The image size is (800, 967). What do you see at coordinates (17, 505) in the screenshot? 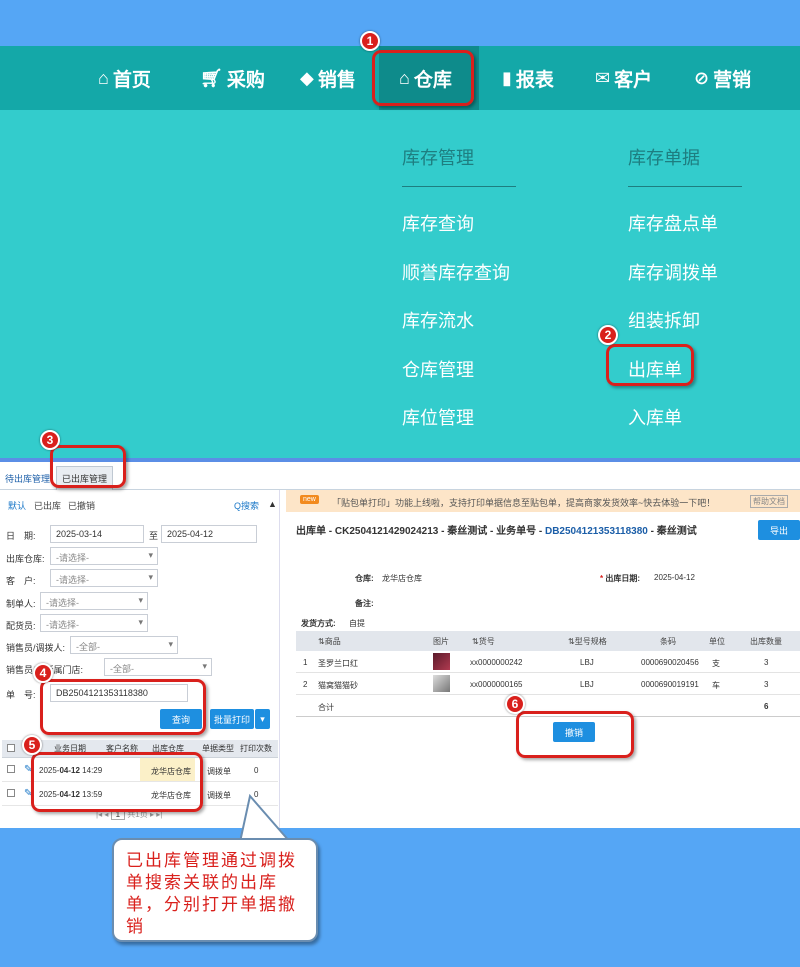
I see `subtab-default: 默认` at bounding box center [17, 505].